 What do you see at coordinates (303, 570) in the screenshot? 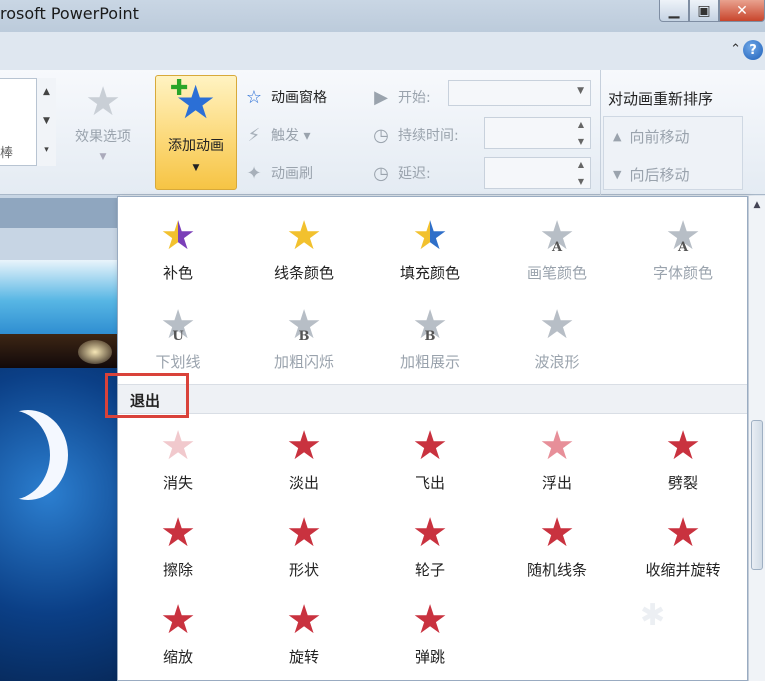
I see `gallery-item-label: 形状` at bounding box center [303, 570].